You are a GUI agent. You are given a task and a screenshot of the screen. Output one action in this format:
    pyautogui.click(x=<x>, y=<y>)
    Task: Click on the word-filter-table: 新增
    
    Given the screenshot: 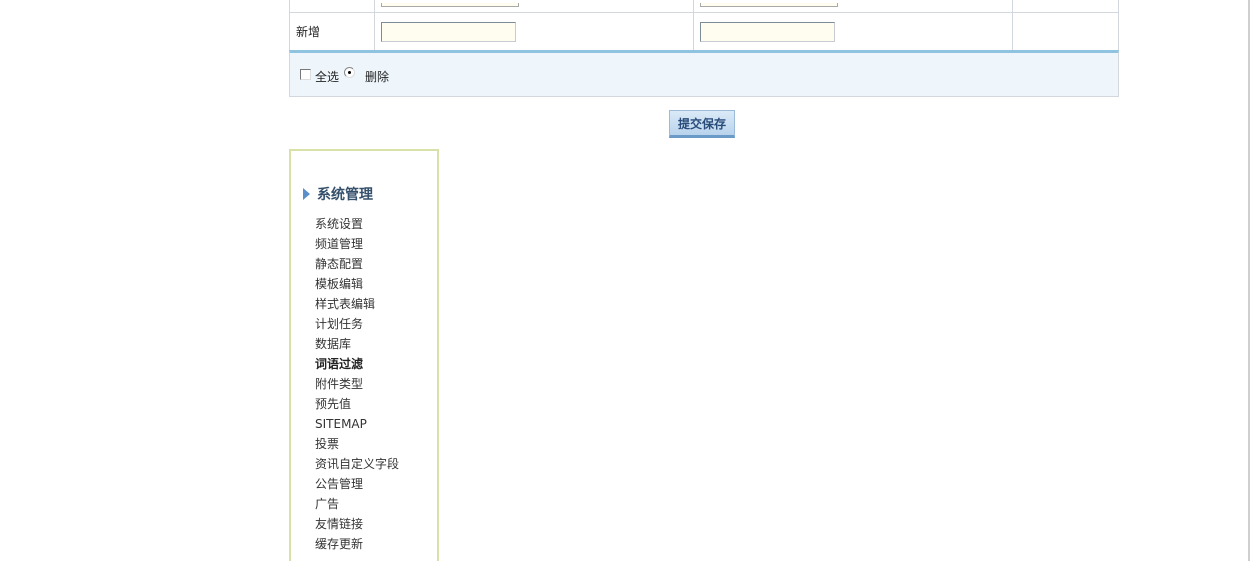 What is the action you would take?
    pyautogui.click(x=703, y=25)
    